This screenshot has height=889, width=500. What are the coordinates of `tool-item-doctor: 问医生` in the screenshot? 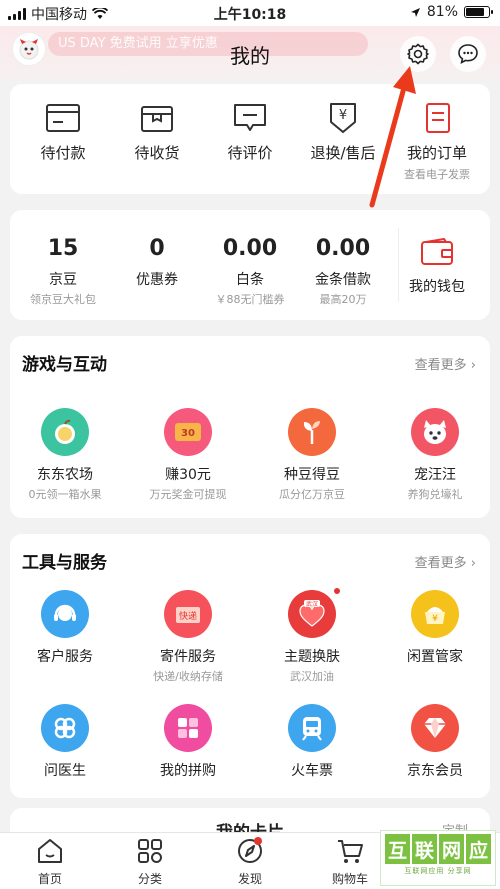 It's located at (65, 742).